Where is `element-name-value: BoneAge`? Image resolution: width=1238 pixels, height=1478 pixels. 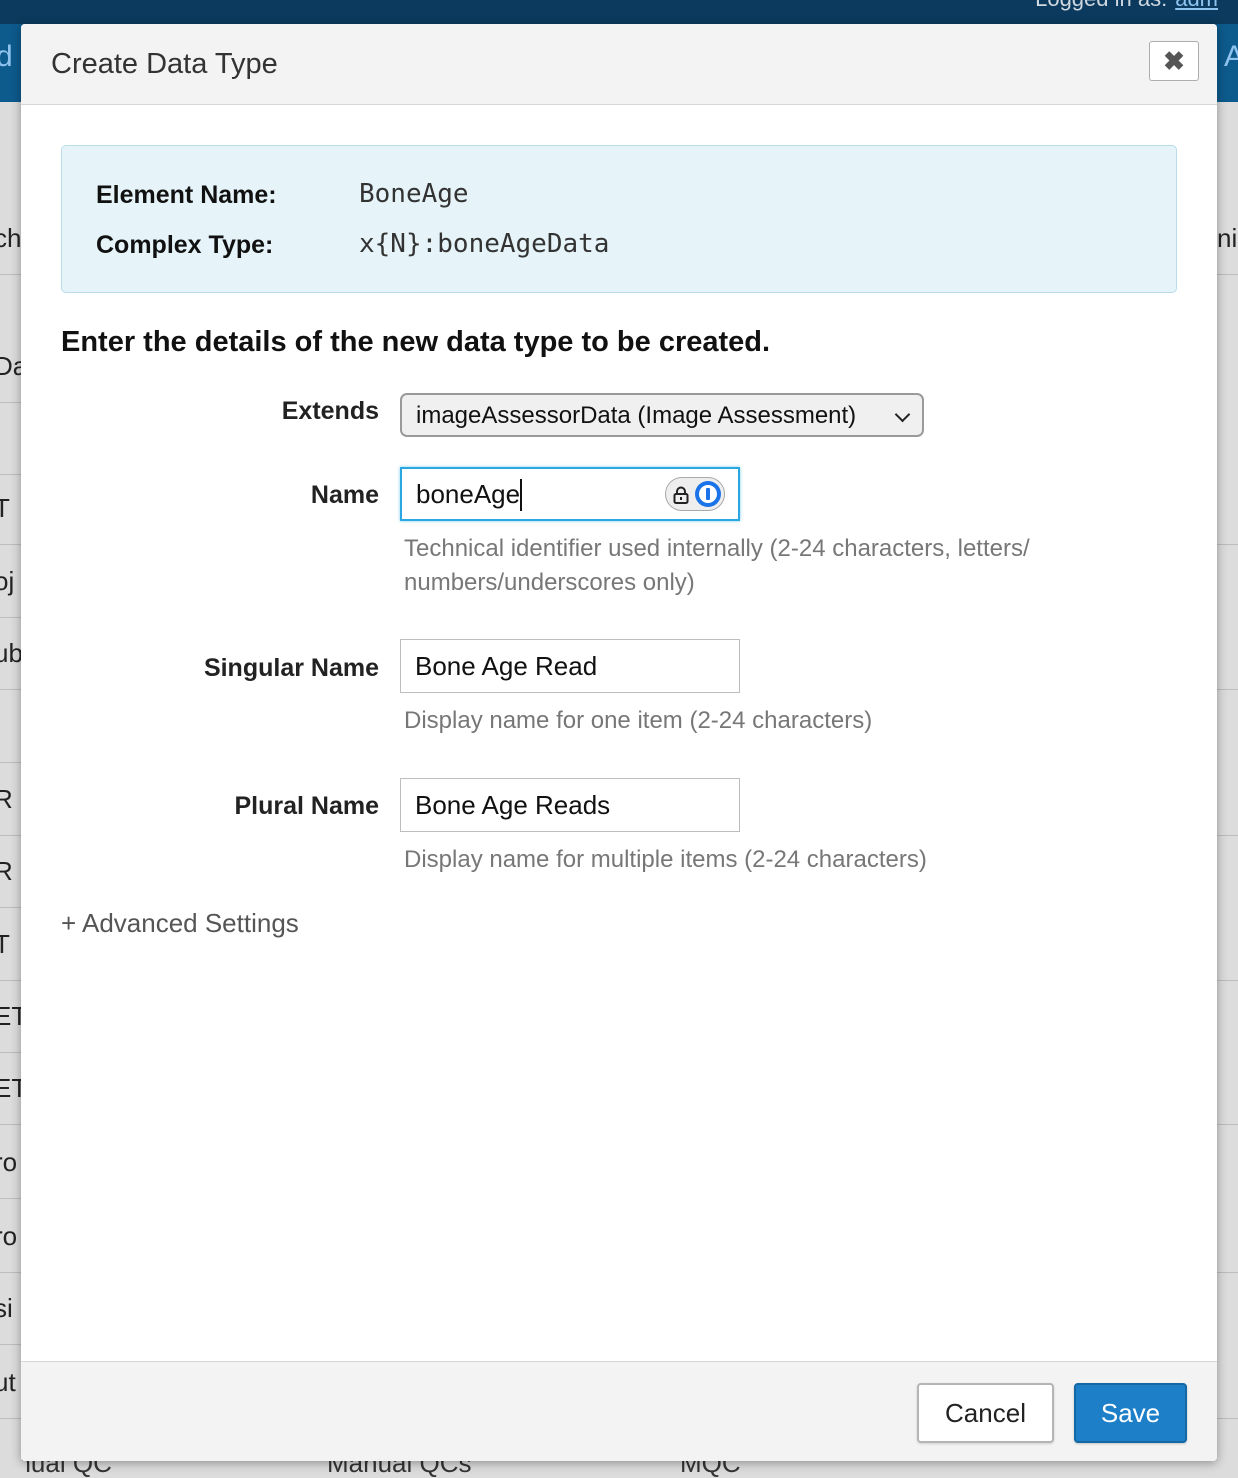 element-name-value: BoneAge is located at coordinates (414, 194).